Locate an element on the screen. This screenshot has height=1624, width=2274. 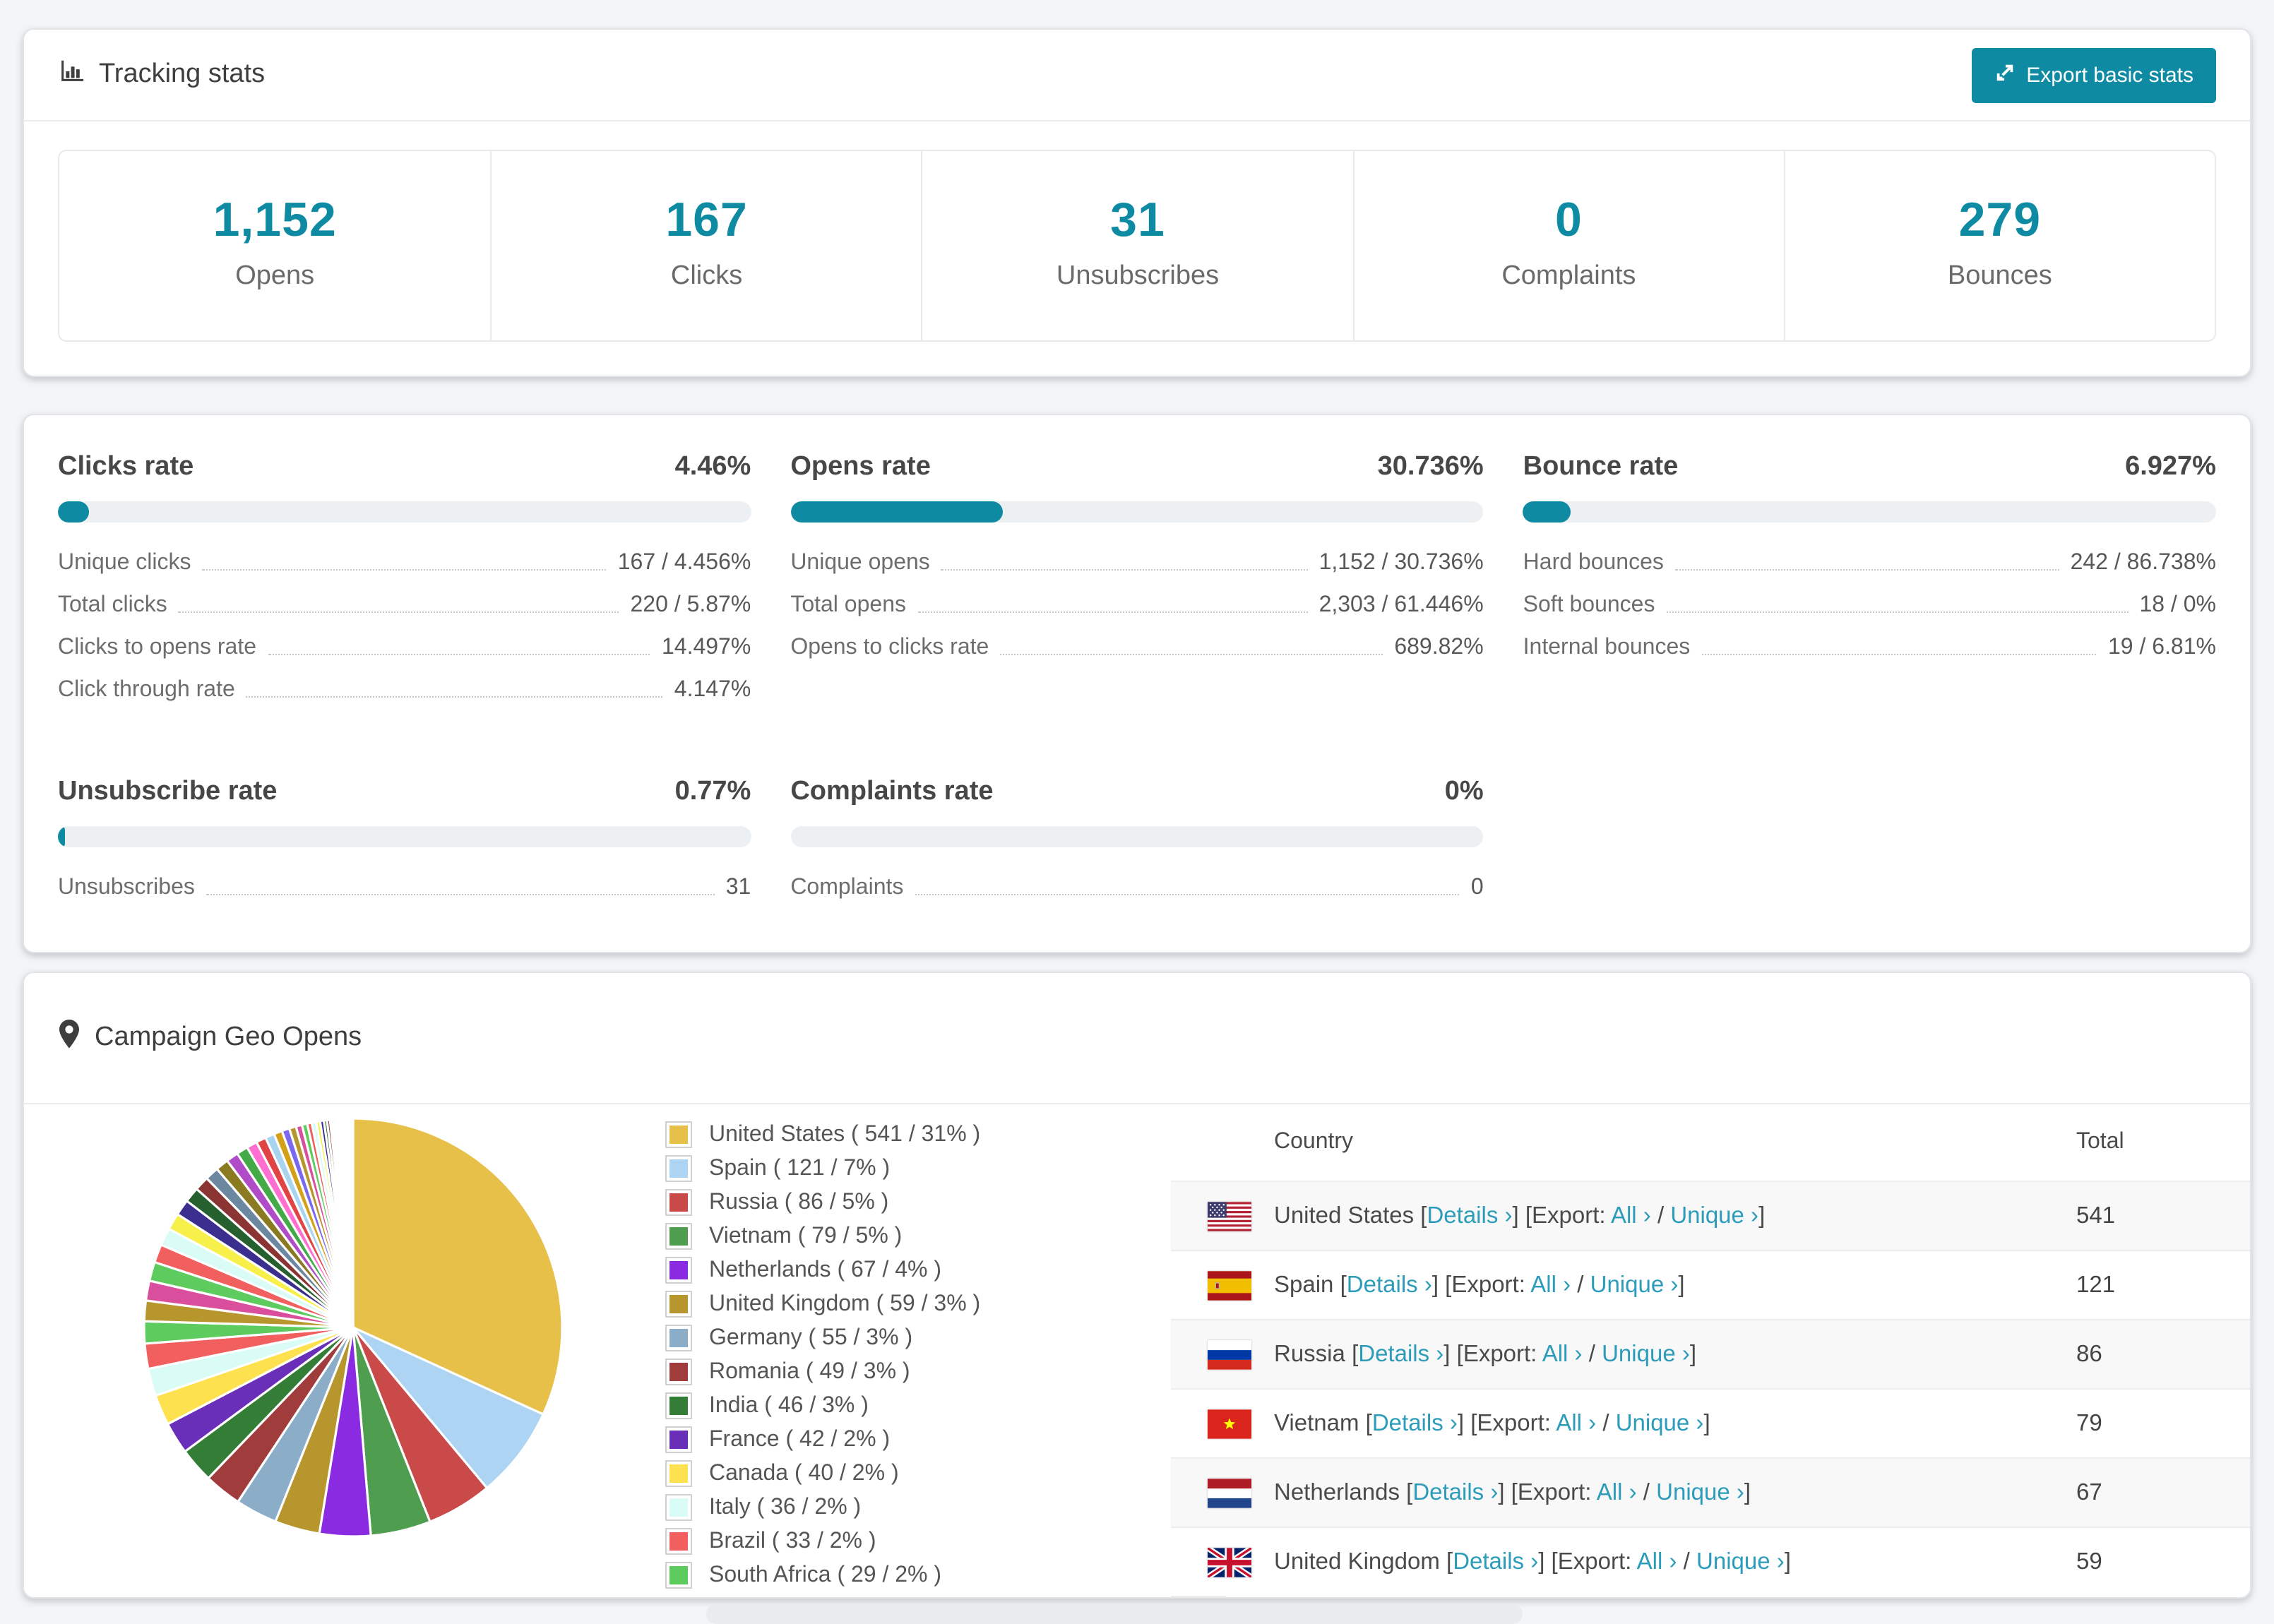
horizontal-scrollbar is located at coordinates (1114, 1614).